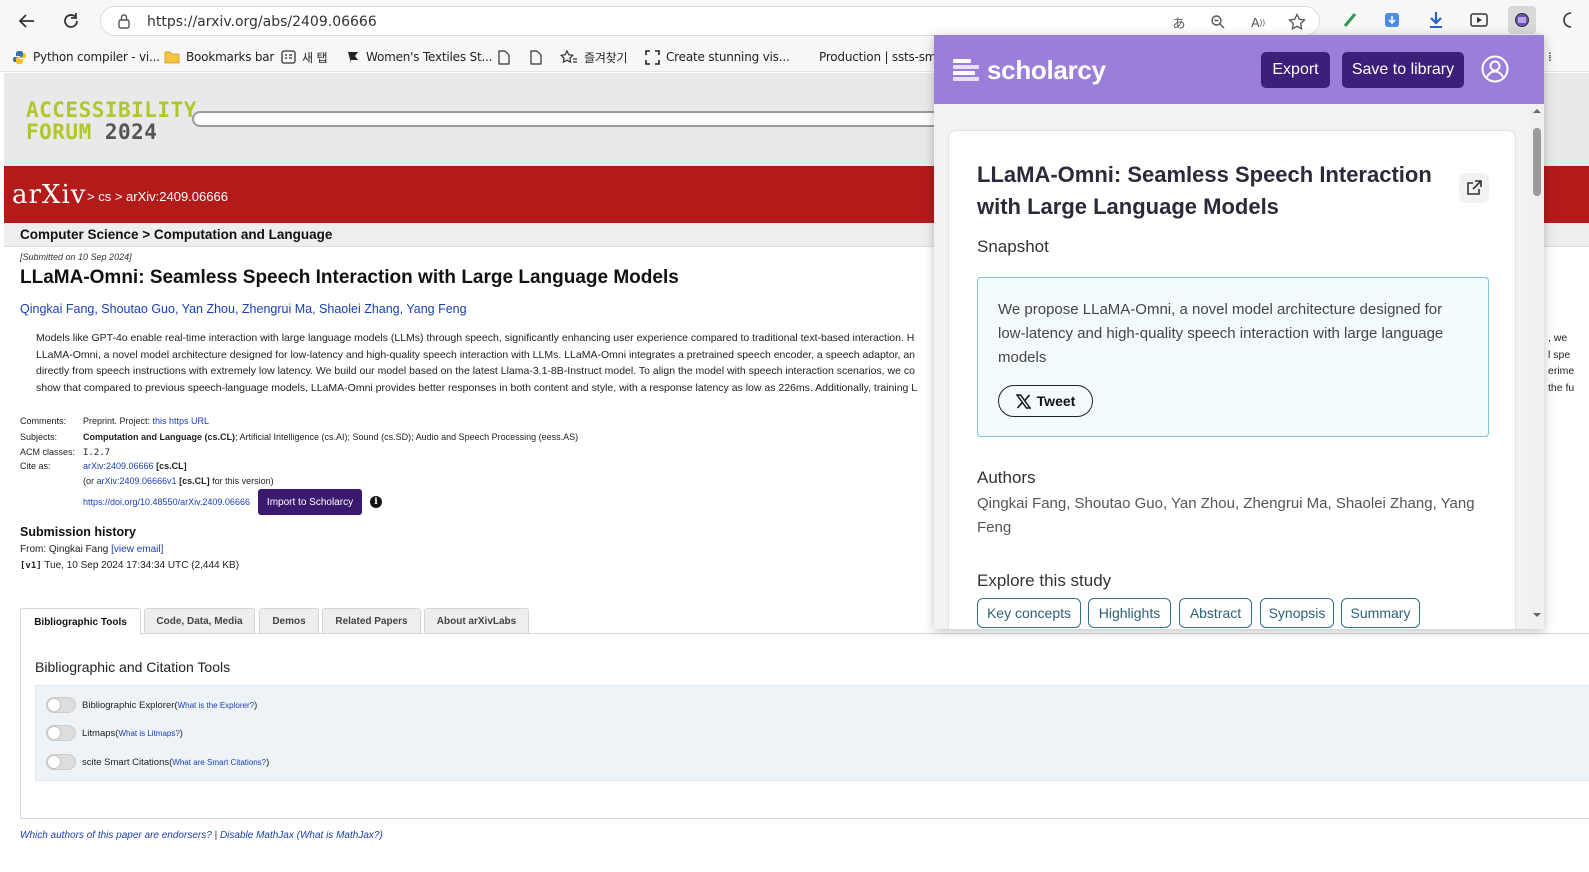 The width and height of the screenshot is (1589, 872). I want to click on reload-button, so click(71, 21).